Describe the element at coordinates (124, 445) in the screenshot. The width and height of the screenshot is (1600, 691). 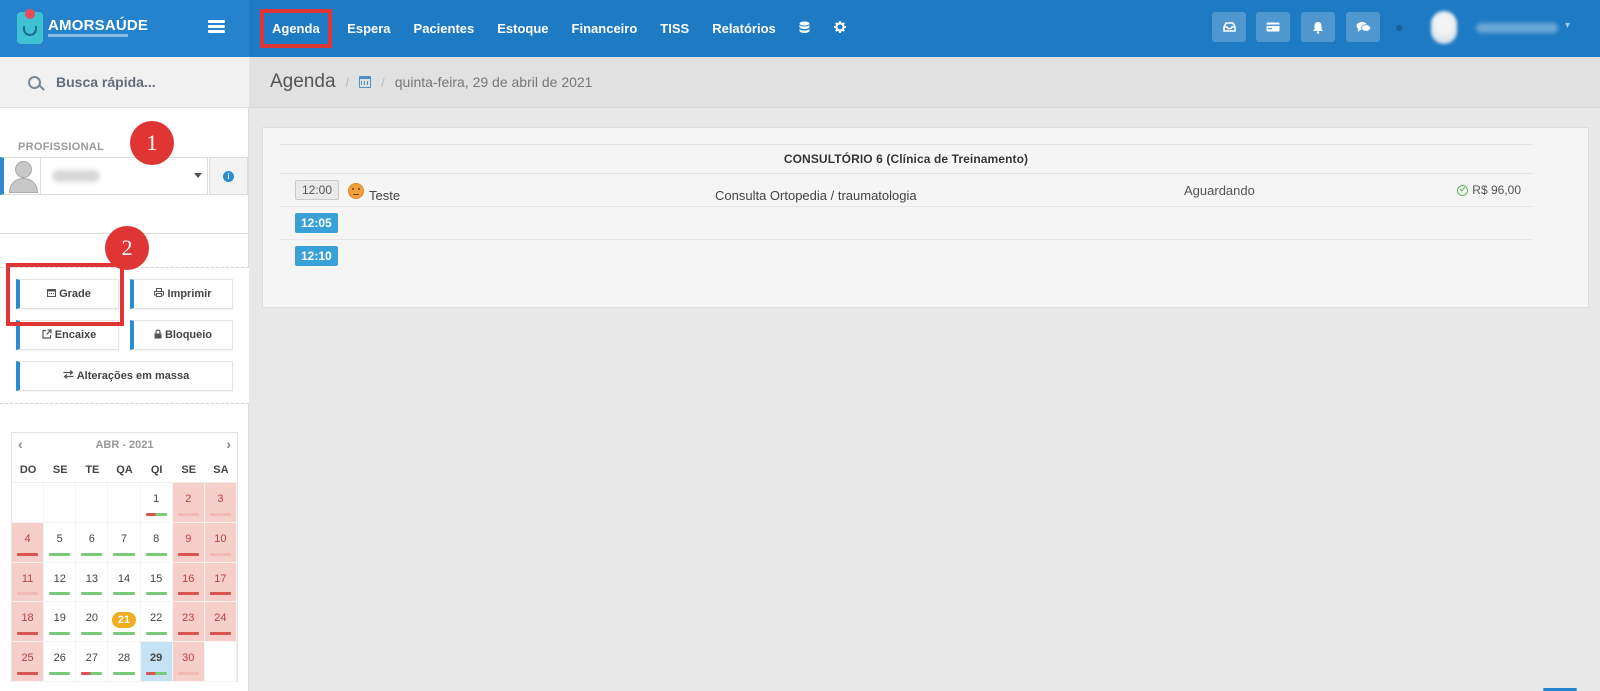
I see `calendar-month-title: ABR - 2021` at that location.